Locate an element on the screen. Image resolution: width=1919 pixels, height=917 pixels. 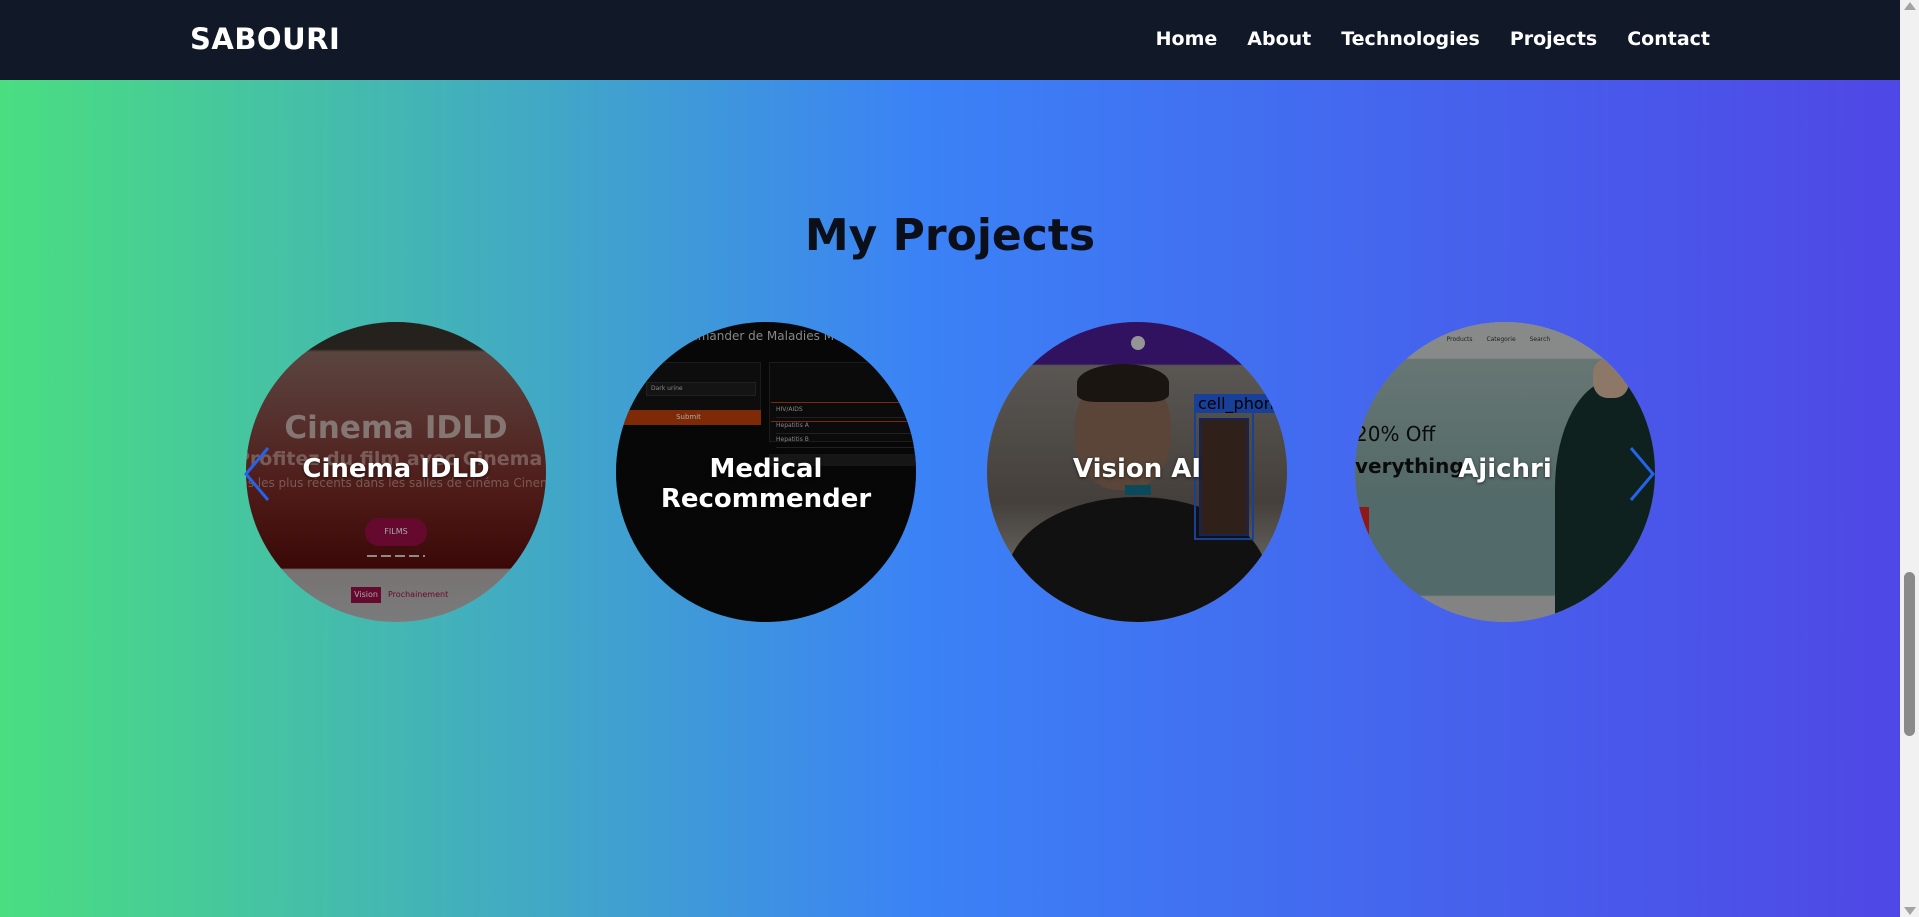
project-title: Medical Recommender is located at coordinates (766, 484).